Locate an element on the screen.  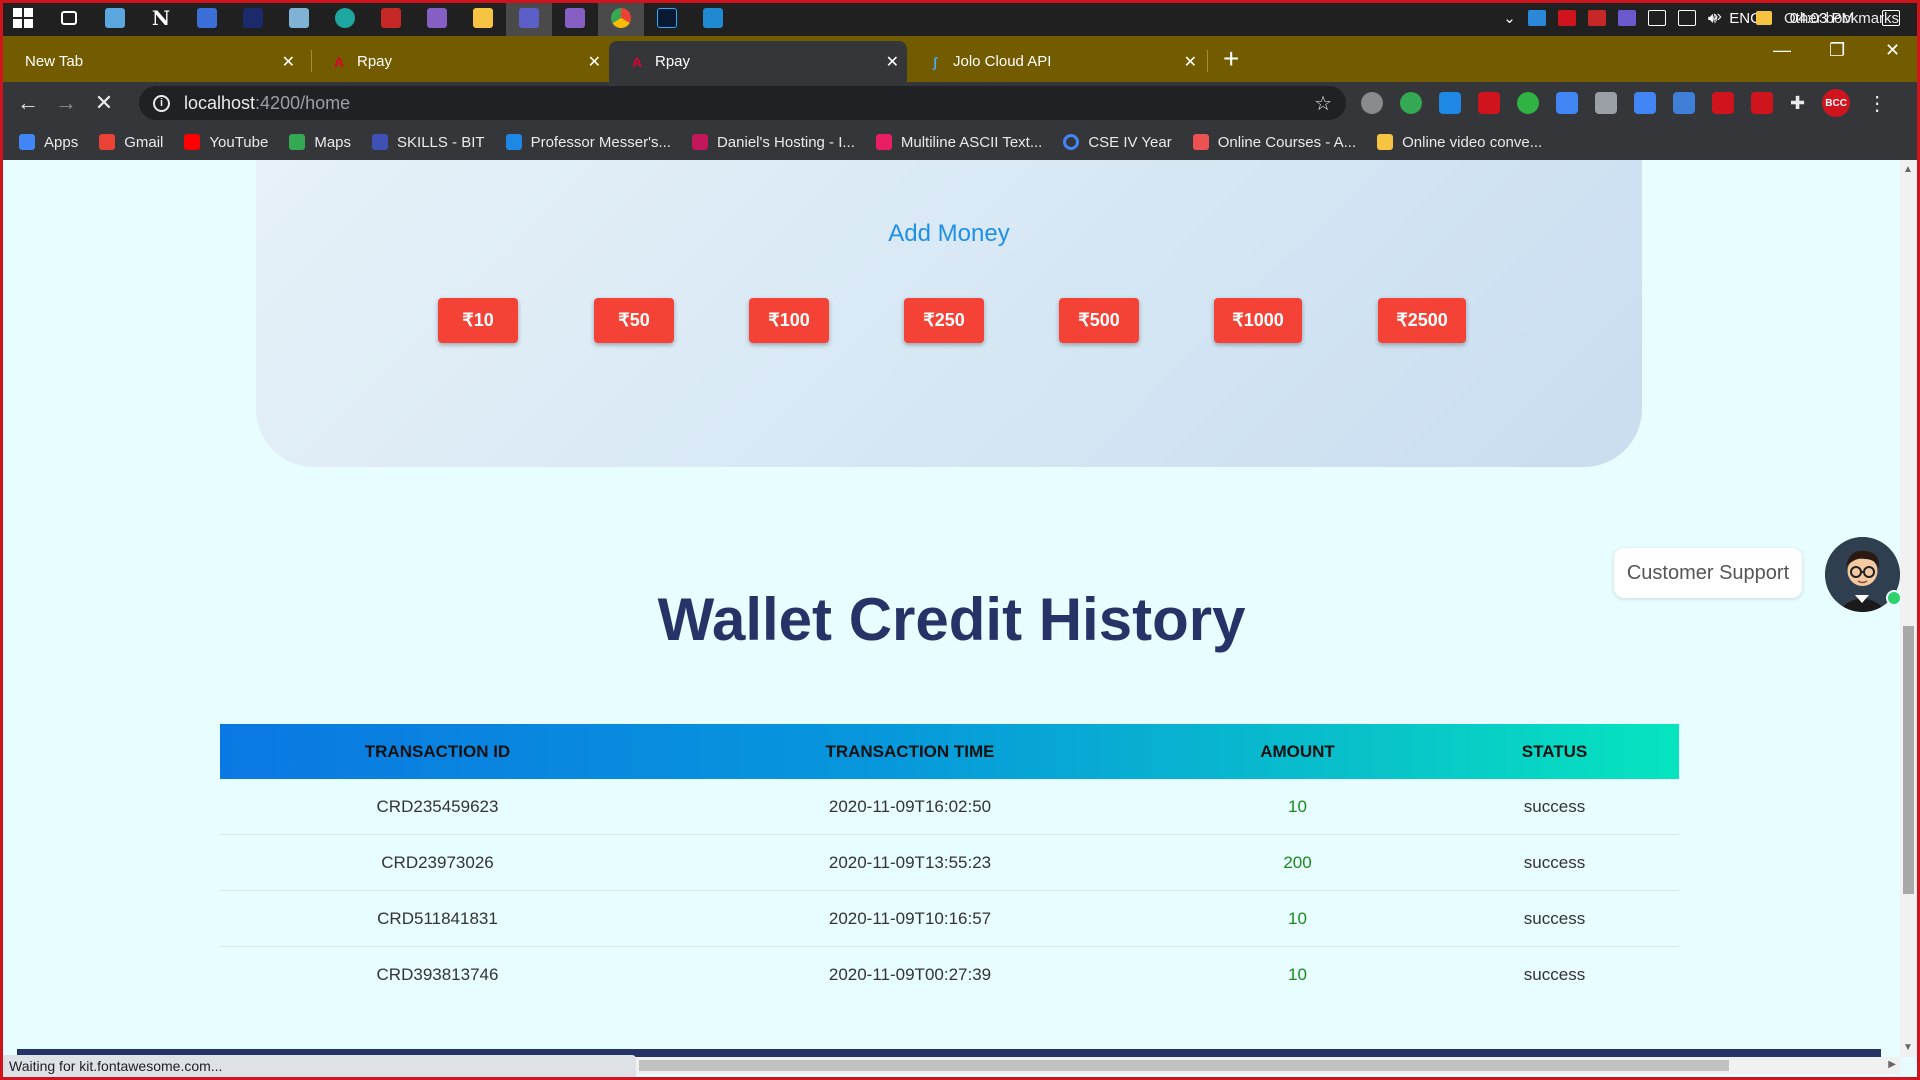
url-host: localhost is located at coordinates (220, 102).